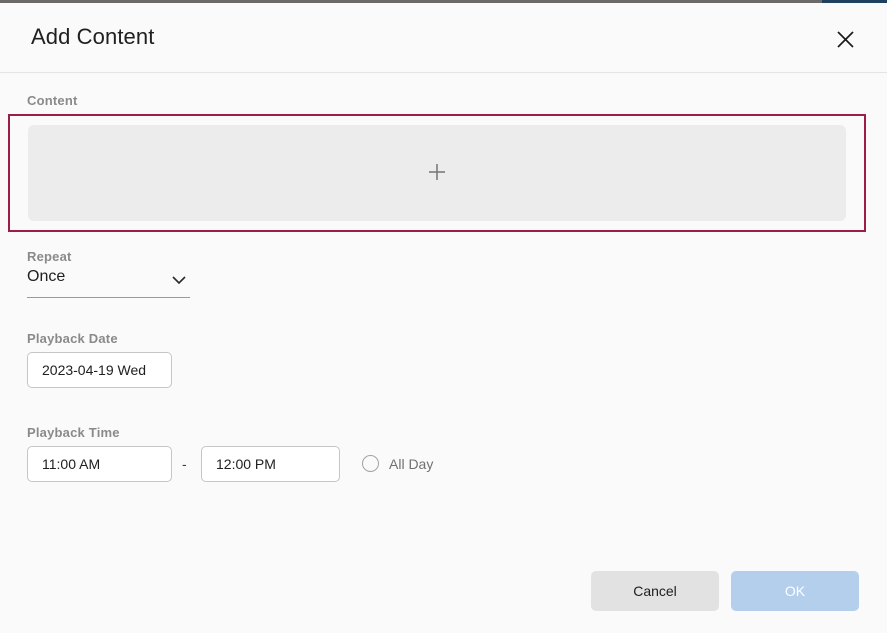  What do you see at coordinates (52, 100) in the screenshot?
I see `content-field-label: Content` at bounding box center [52, 100].